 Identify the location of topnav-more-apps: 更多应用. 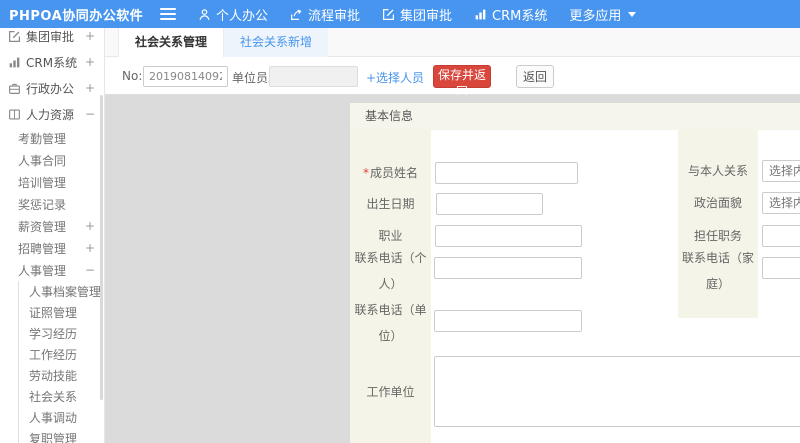
(603, 14).